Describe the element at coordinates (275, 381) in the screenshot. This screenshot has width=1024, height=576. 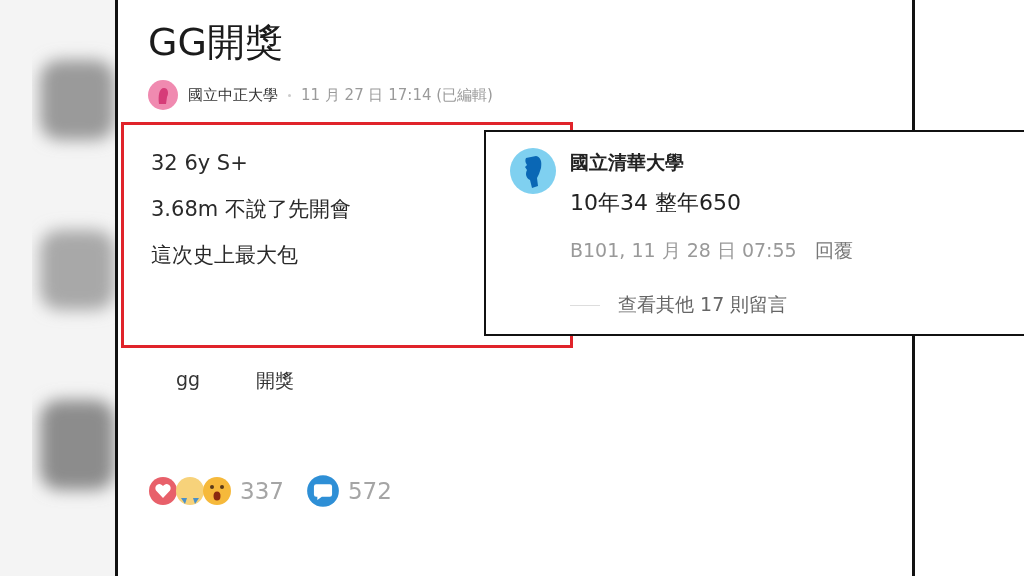
I see `topic-tag: 開獎` at that location.